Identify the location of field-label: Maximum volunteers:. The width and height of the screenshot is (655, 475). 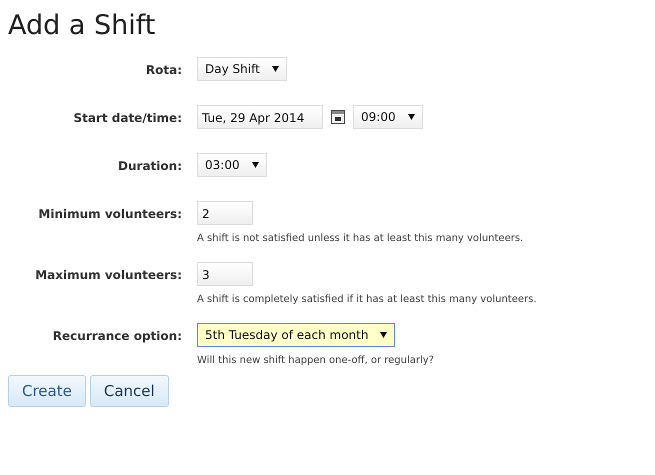
(108, 275).